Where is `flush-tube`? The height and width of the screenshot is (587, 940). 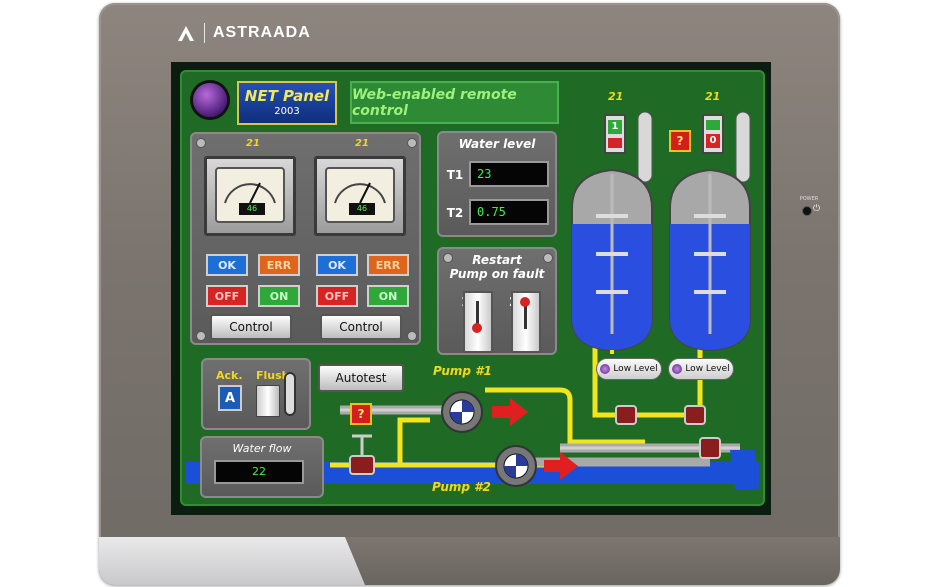
flush-tube is located at coordinates (290, 394).